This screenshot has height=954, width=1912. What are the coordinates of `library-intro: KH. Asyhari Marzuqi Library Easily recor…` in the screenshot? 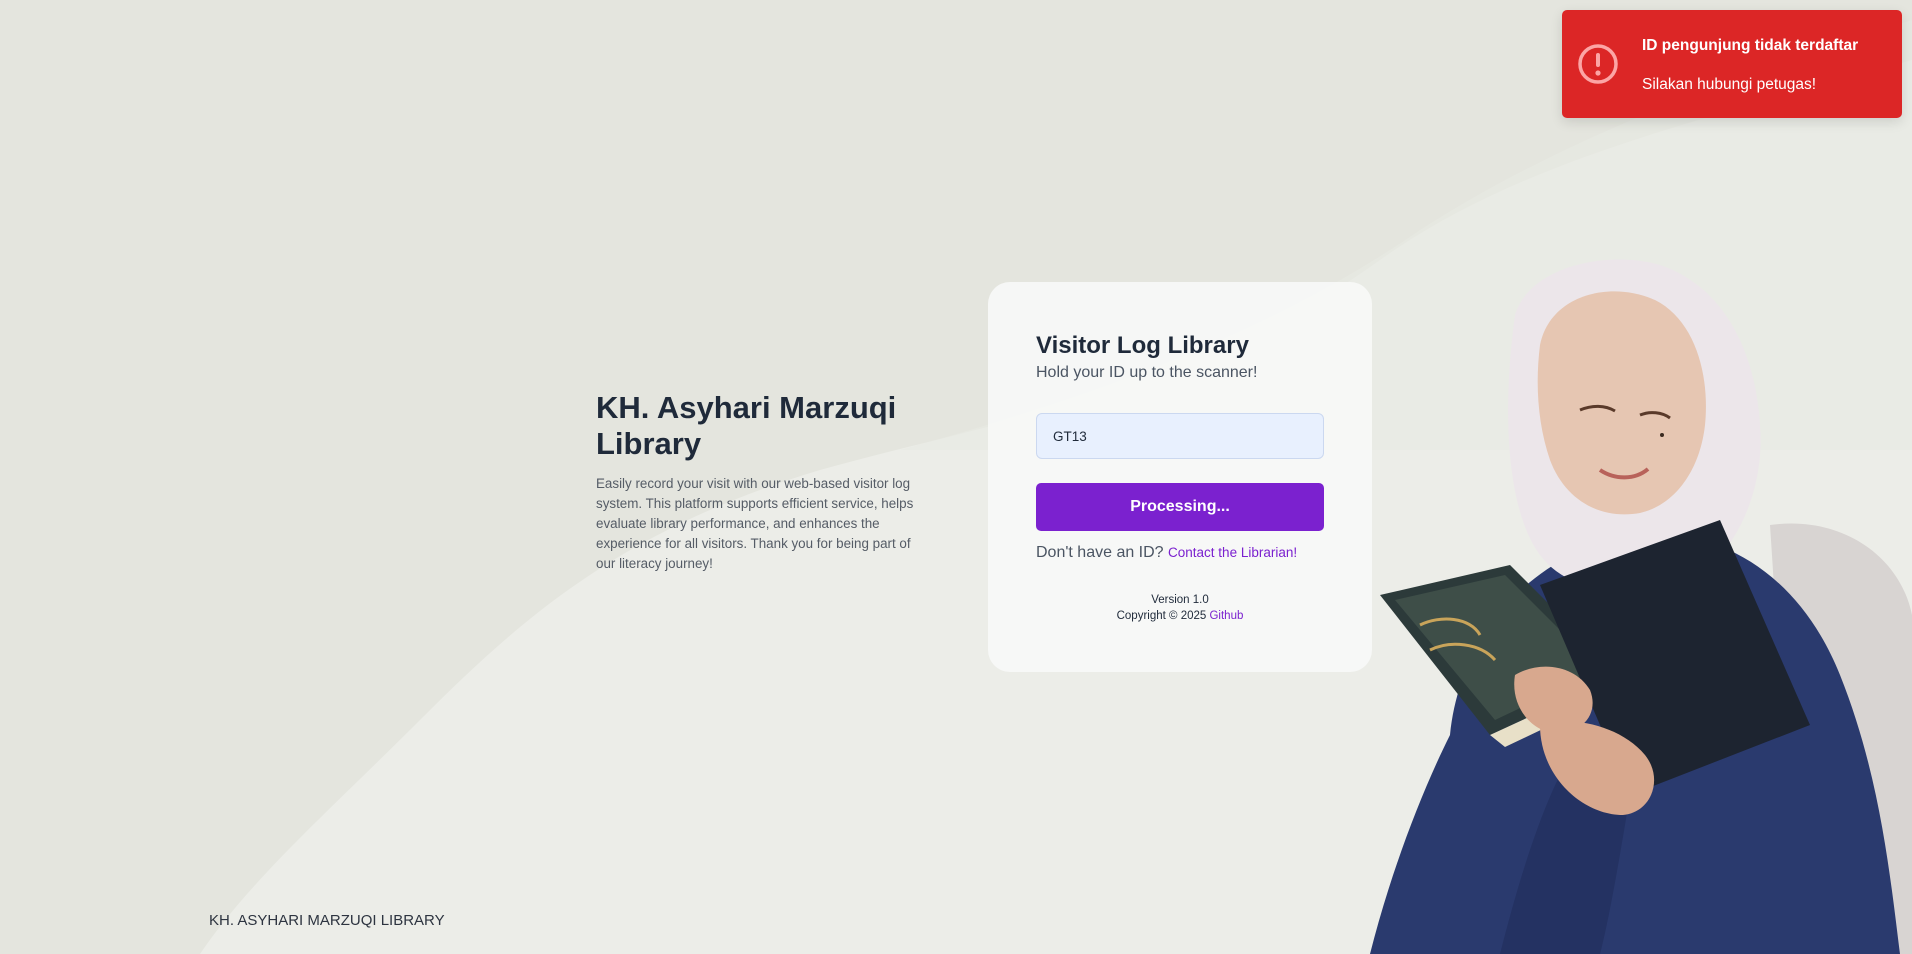 It's located at (756, 482).